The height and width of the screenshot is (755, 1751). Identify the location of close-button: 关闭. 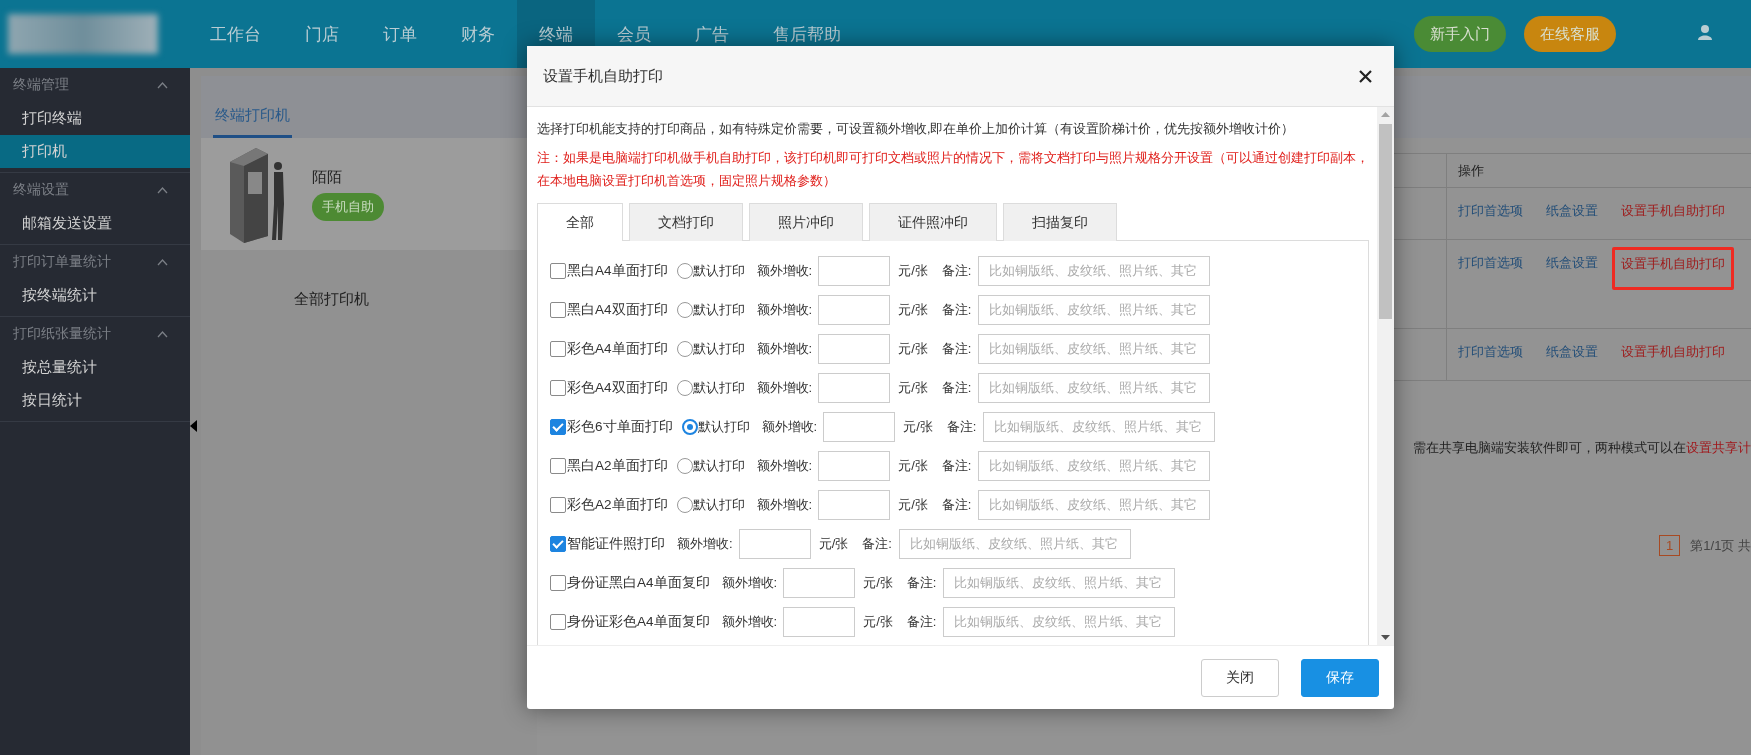
(1240, 677).